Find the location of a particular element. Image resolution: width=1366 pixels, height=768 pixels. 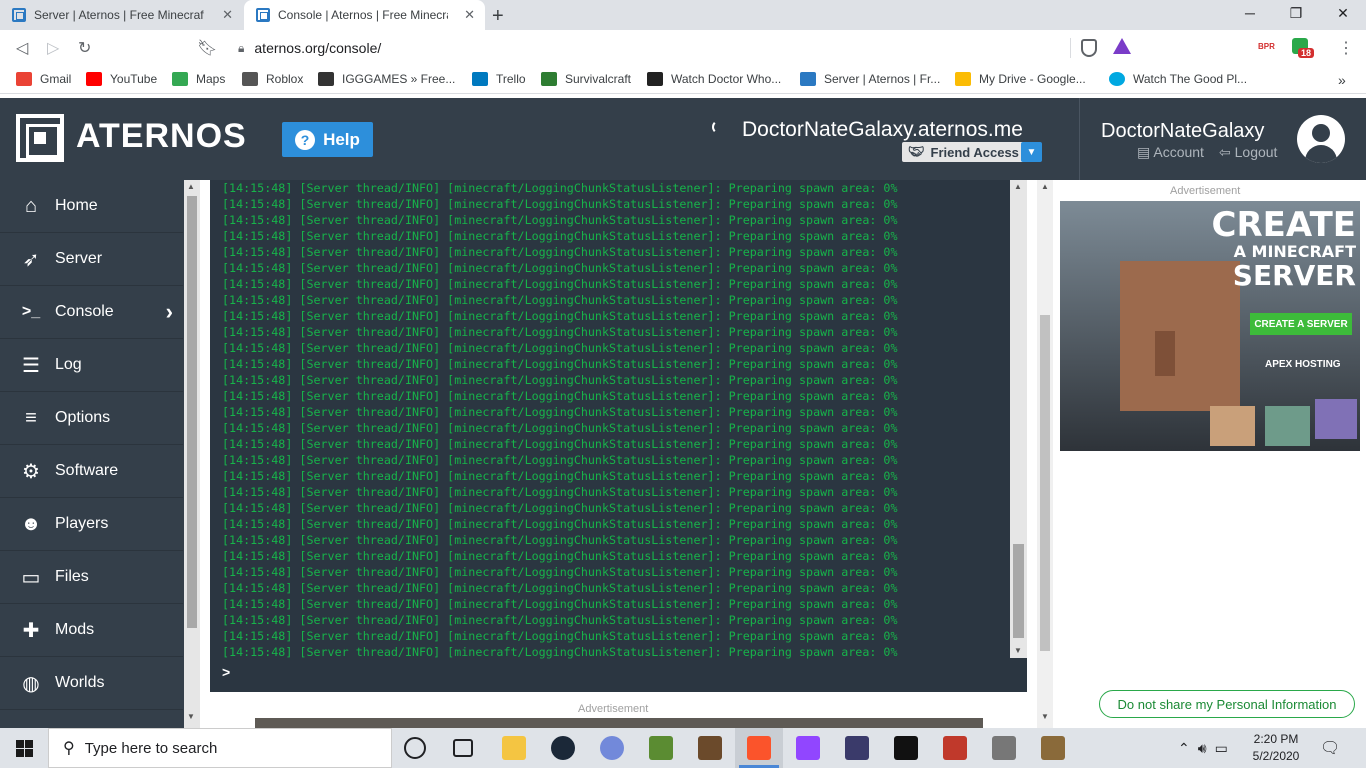

discord-icon is located at coordinates (612, 748).